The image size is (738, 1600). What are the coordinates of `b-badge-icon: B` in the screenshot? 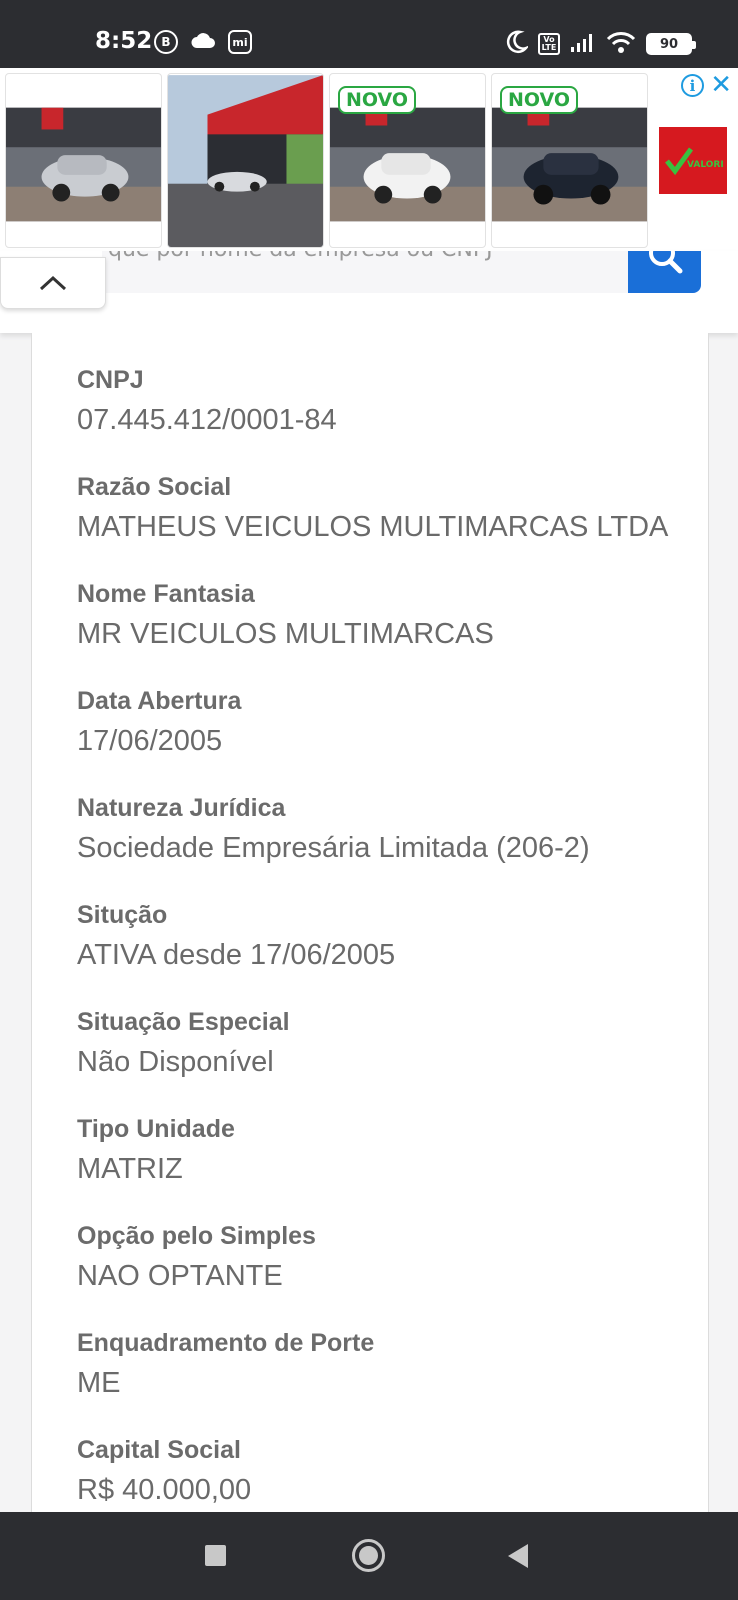 It's located at (166, 42).